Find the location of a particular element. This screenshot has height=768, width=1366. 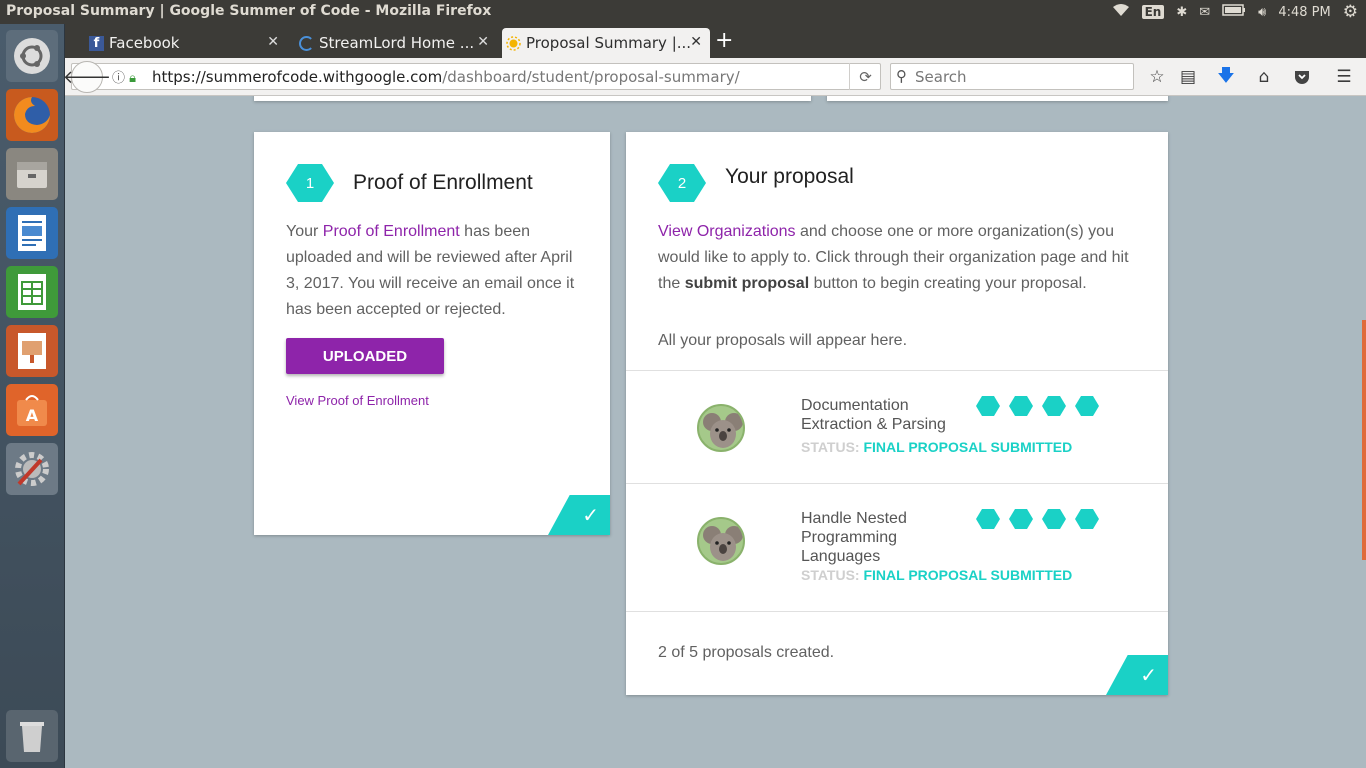

lock-icon: 🔒︎ is located at coordinates (133, 78).